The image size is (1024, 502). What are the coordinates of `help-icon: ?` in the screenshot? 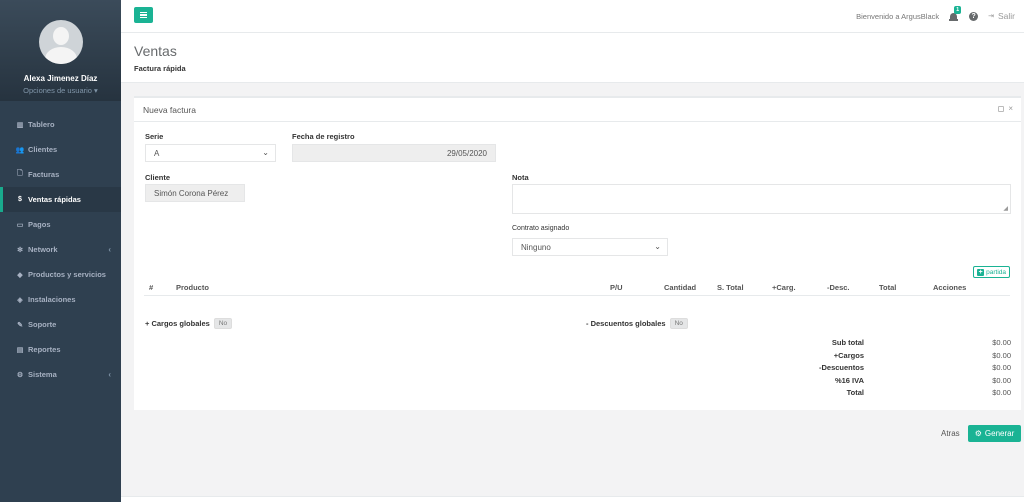 It's located at (974, 16).